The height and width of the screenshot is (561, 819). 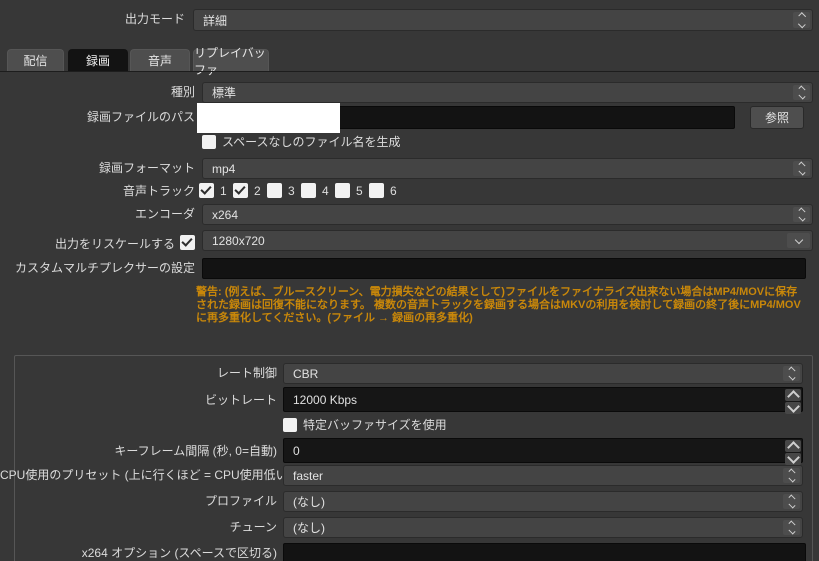 What do you see at coordinates (342, 190) in the screenshot?
I see `audio-track-5-checkbox` at bounding box center [342, 190].